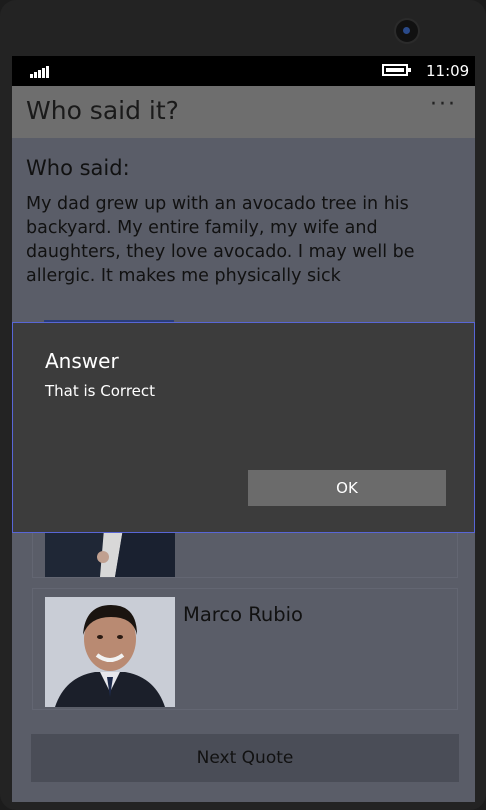  I want to click on dialog-title: Answer, so click(82, 361).